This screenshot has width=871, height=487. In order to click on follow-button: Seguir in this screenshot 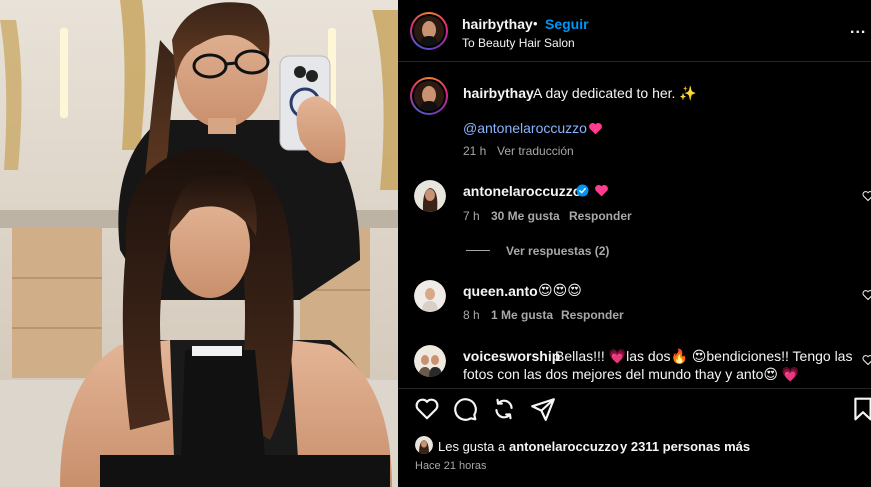, I will do `click(567, 24)`.